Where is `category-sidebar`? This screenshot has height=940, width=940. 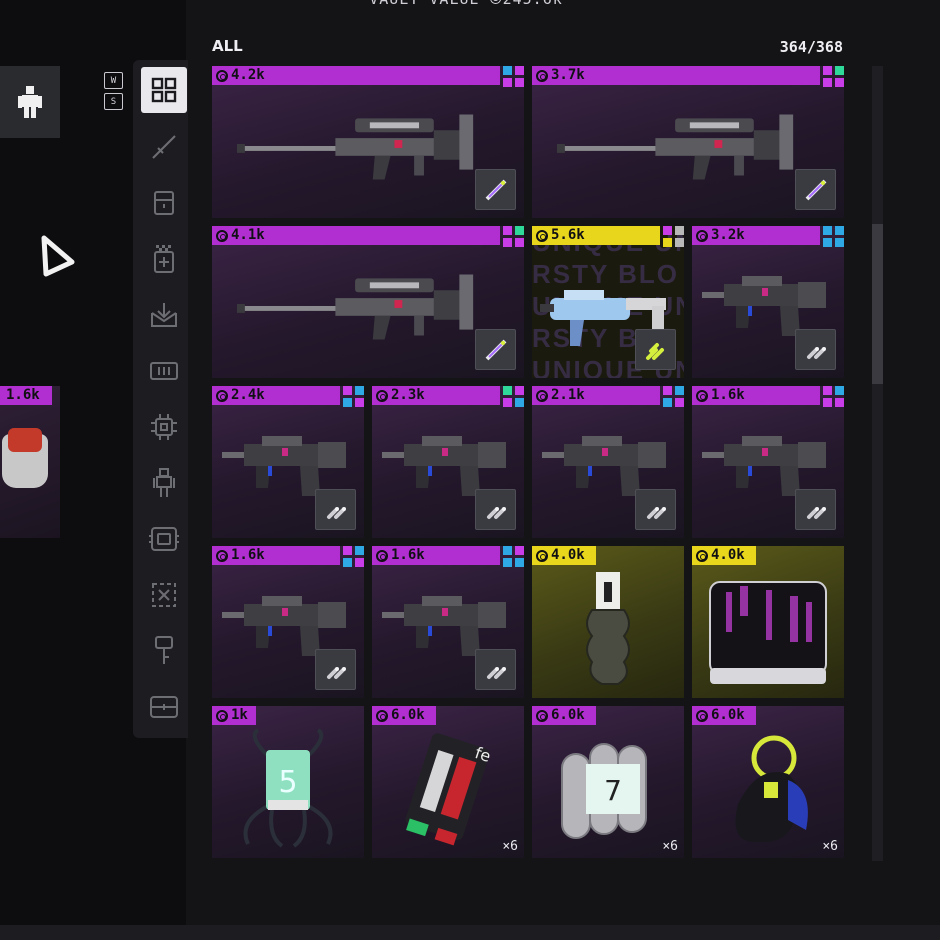 category-sidebar is located at coordinates (160, 399).